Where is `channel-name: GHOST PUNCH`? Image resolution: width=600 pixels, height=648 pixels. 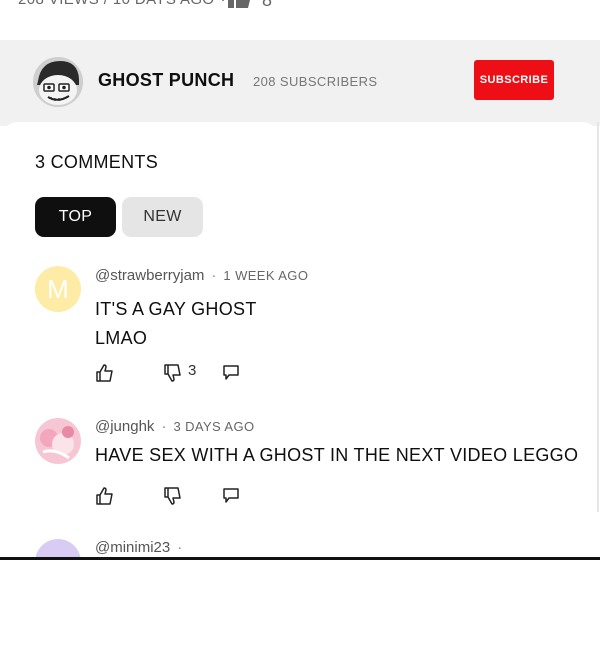
channel-name: GHOST PUNCH is located at coordinates (166, 80).